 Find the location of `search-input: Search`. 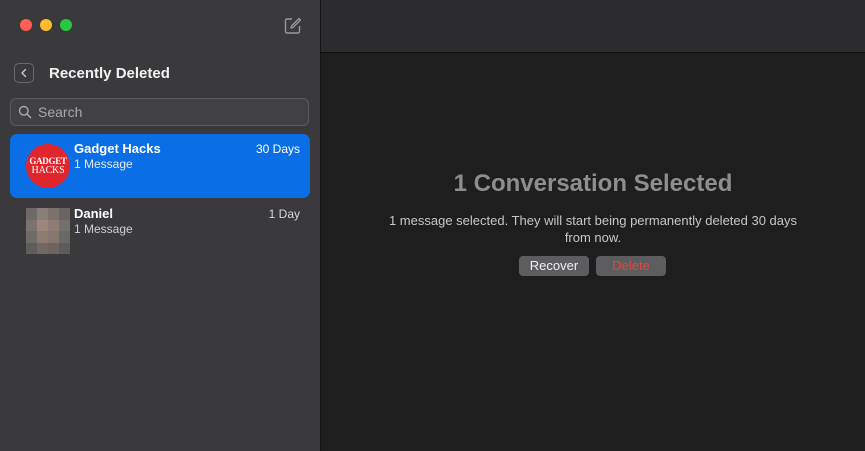

search-input: Search is located at coordinates (60, 112).